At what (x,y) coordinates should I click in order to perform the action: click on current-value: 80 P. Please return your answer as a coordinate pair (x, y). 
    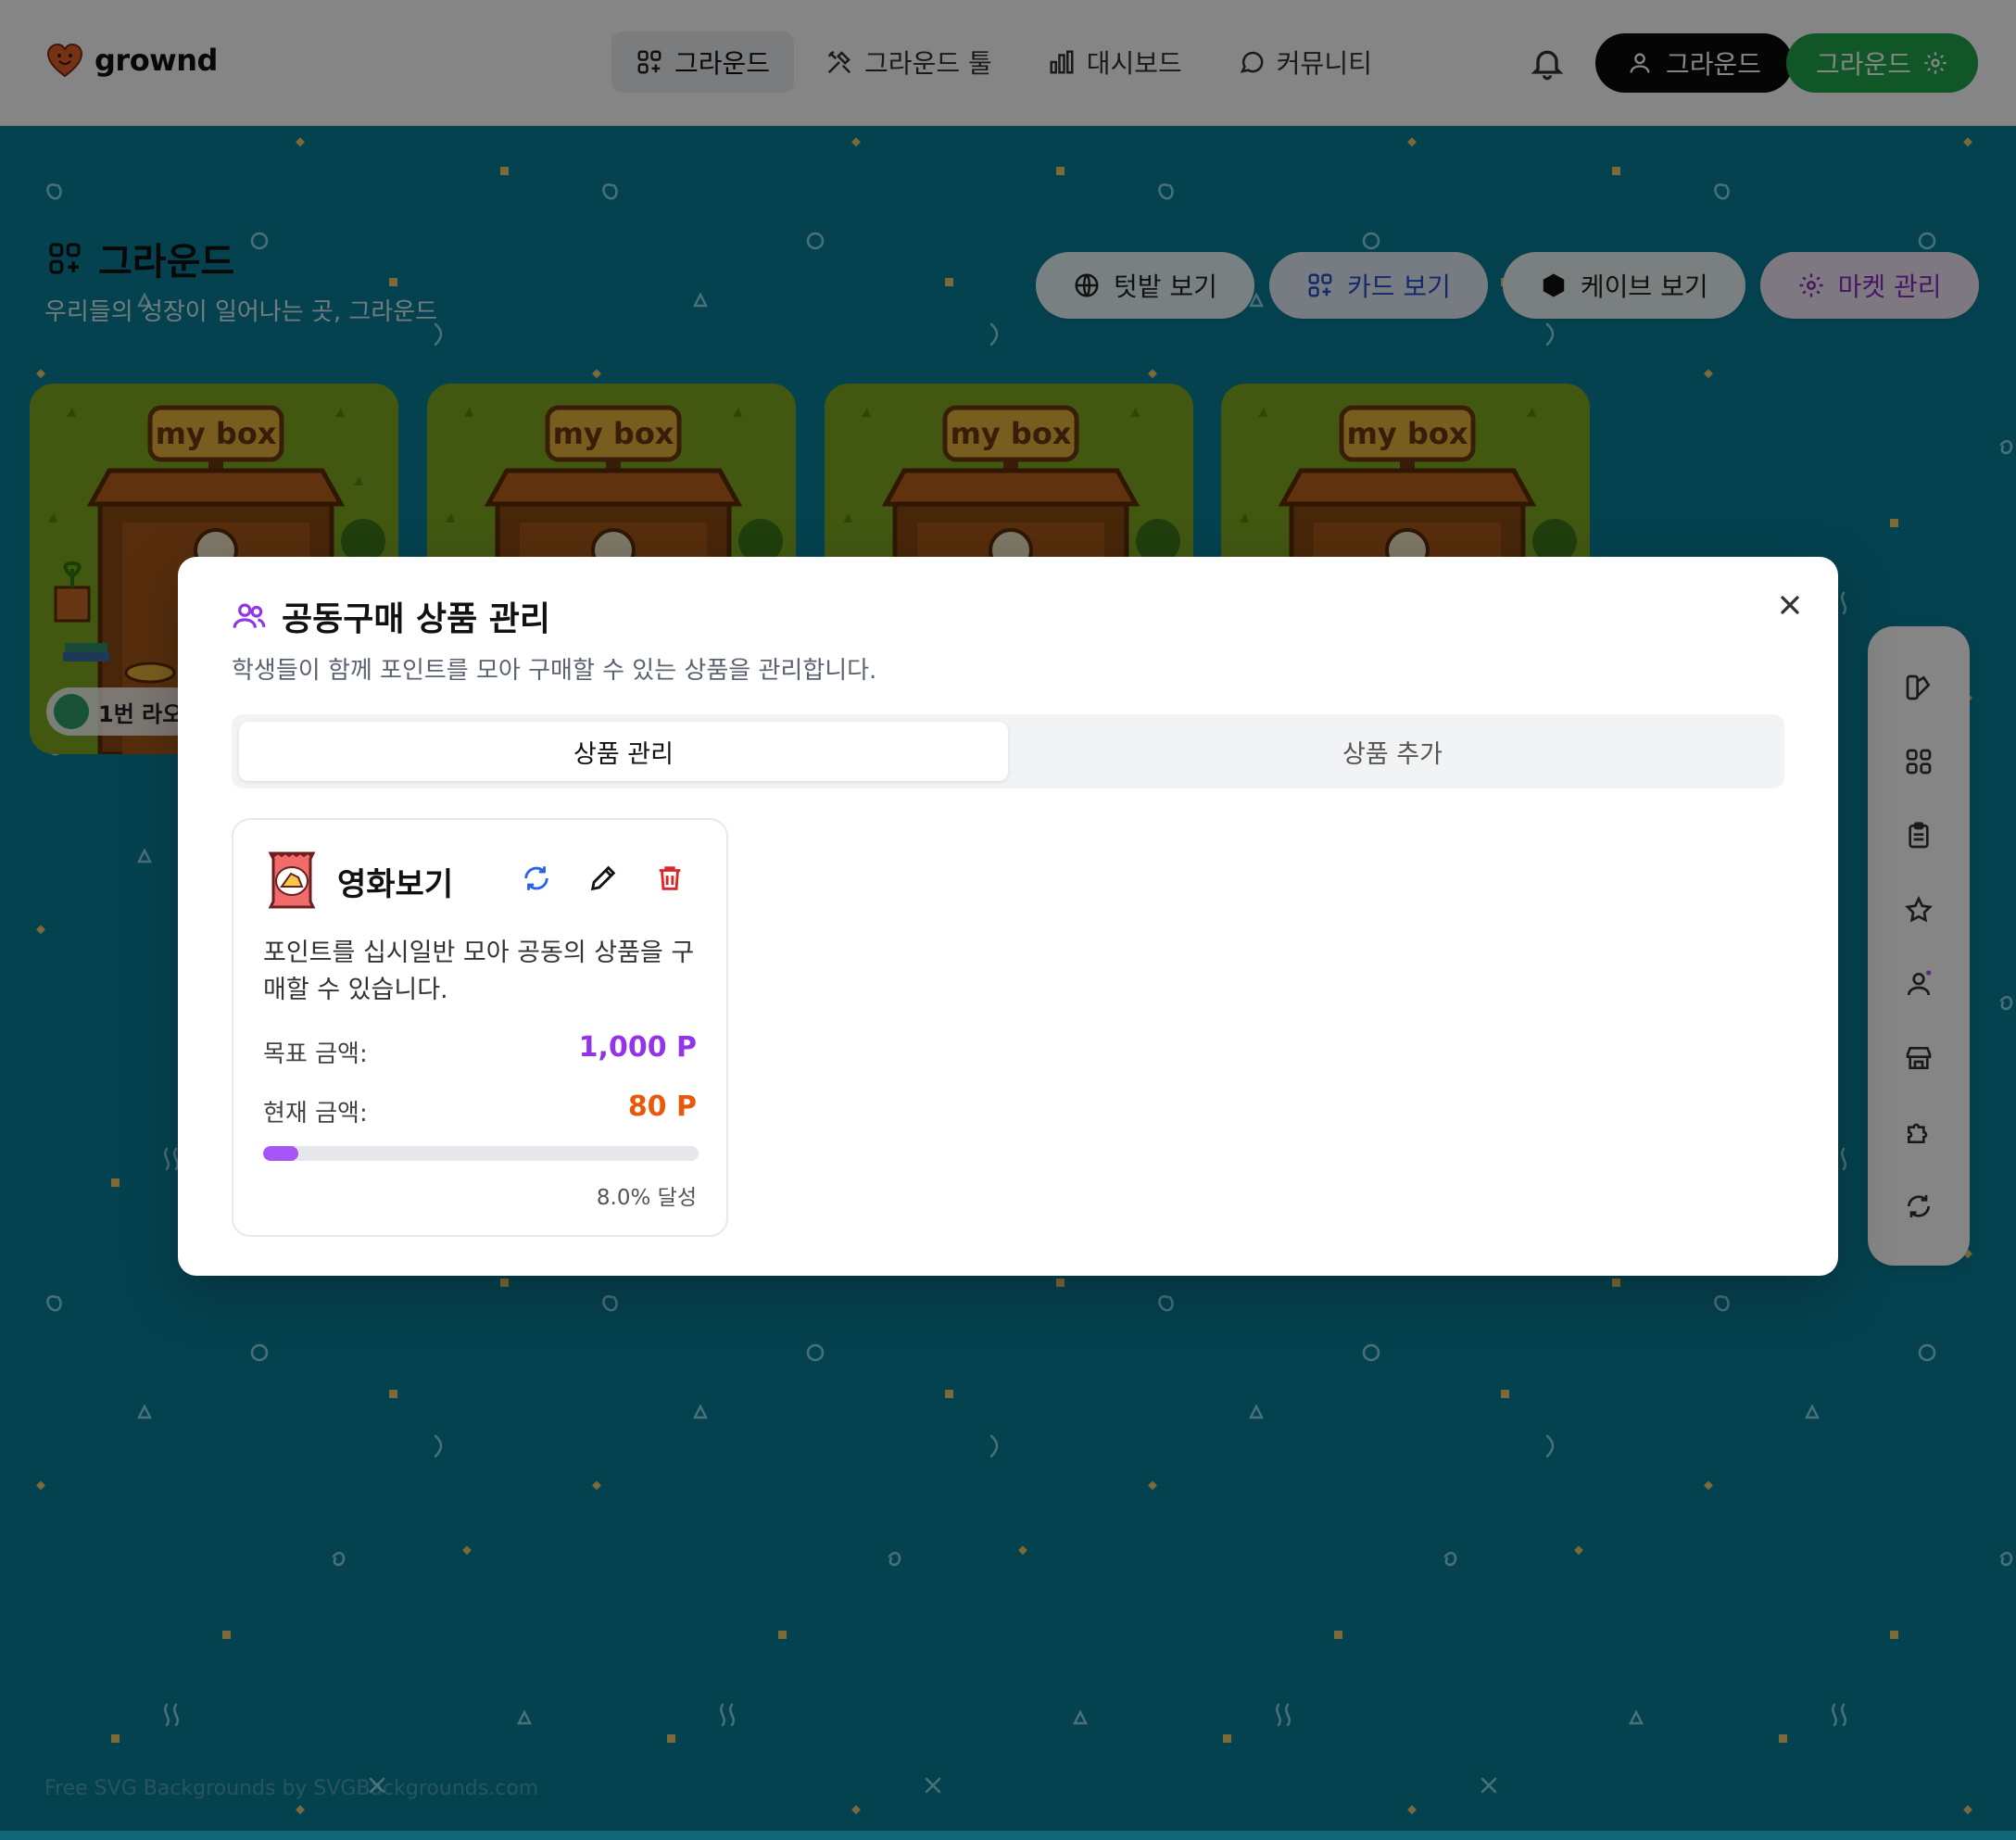
    Looking at the image, I should click on (662, 1106).